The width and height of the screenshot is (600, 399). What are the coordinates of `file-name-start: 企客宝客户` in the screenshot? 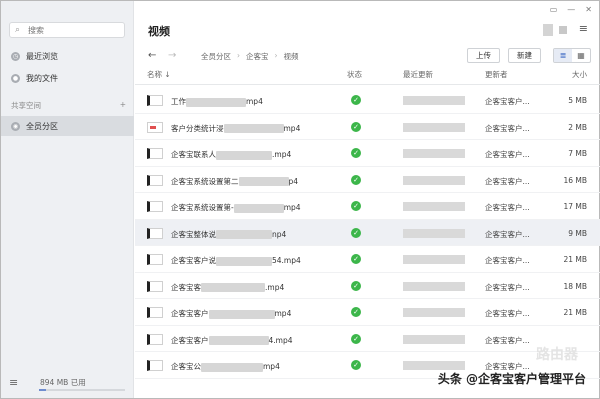 It's located at (190, 313).